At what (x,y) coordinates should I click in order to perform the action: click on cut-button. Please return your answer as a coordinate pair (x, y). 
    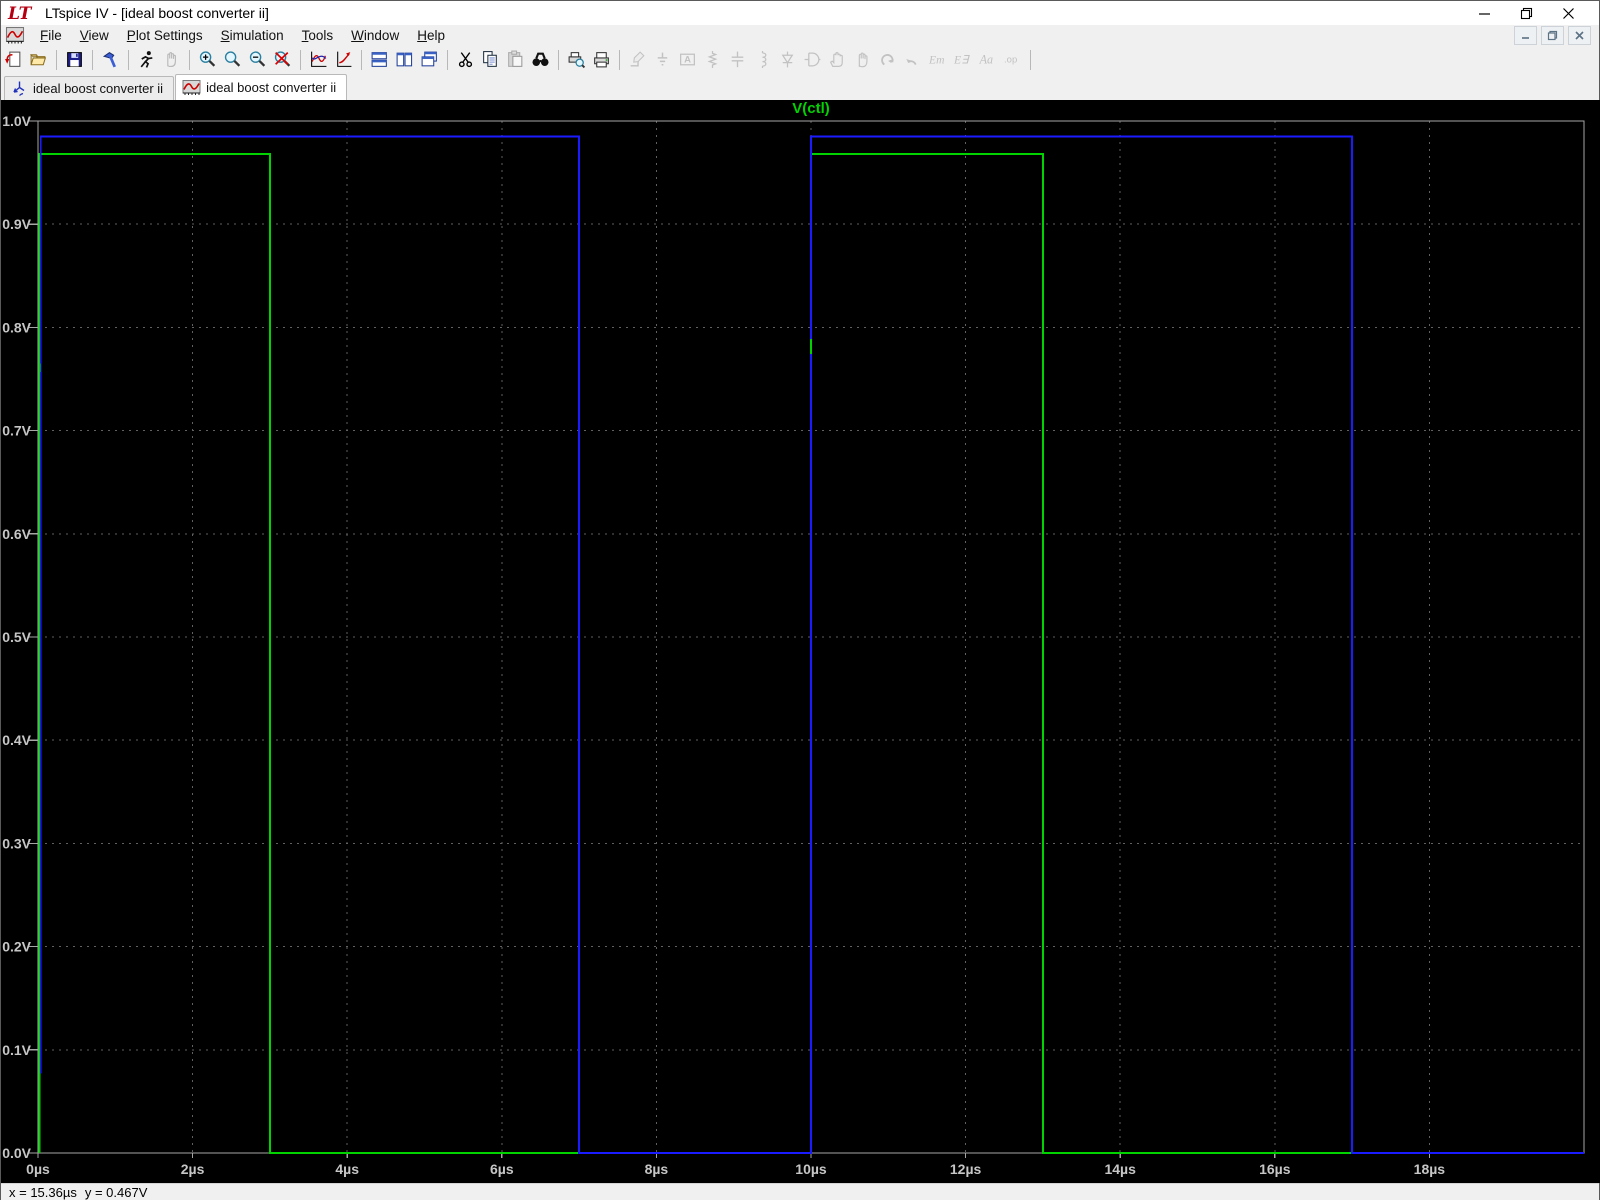
    Looking at the image, I should click on (465, 59).